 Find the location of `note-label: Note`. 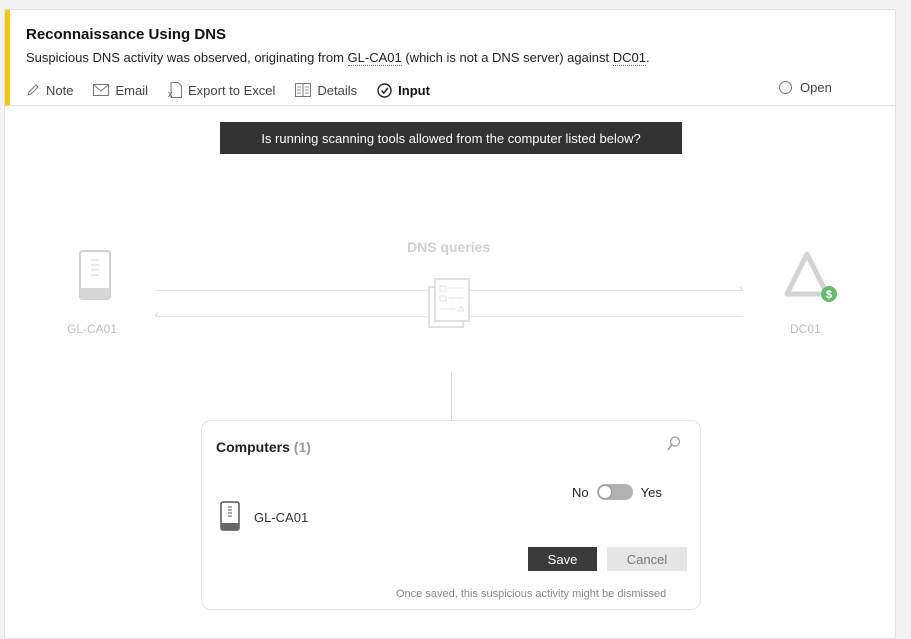

note-label: Note is located at coordinates (60, 90).